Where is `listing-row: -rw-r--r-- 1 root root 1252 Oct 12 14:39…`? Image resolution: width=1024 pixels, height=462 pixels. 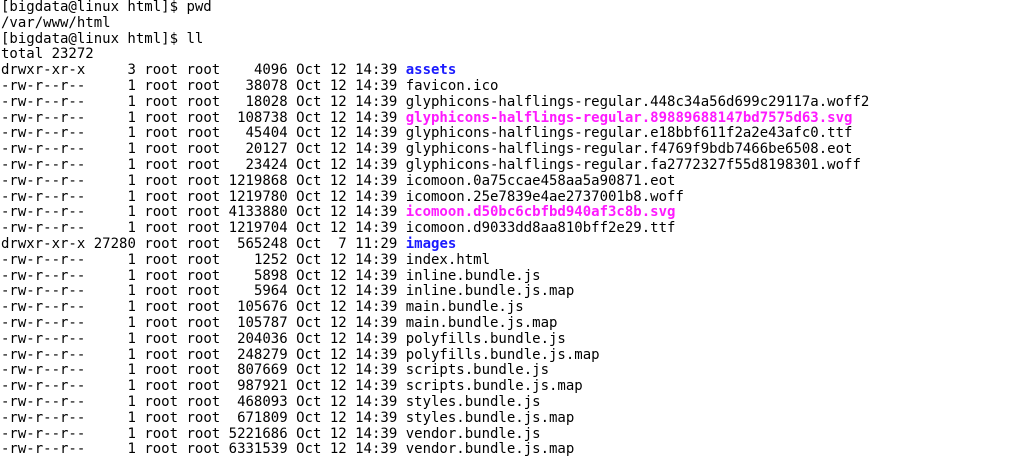 listing-row: -rw-r--r-- 1 root root 1252 Oct 12 14:39… is located at coordinates (512, 260).